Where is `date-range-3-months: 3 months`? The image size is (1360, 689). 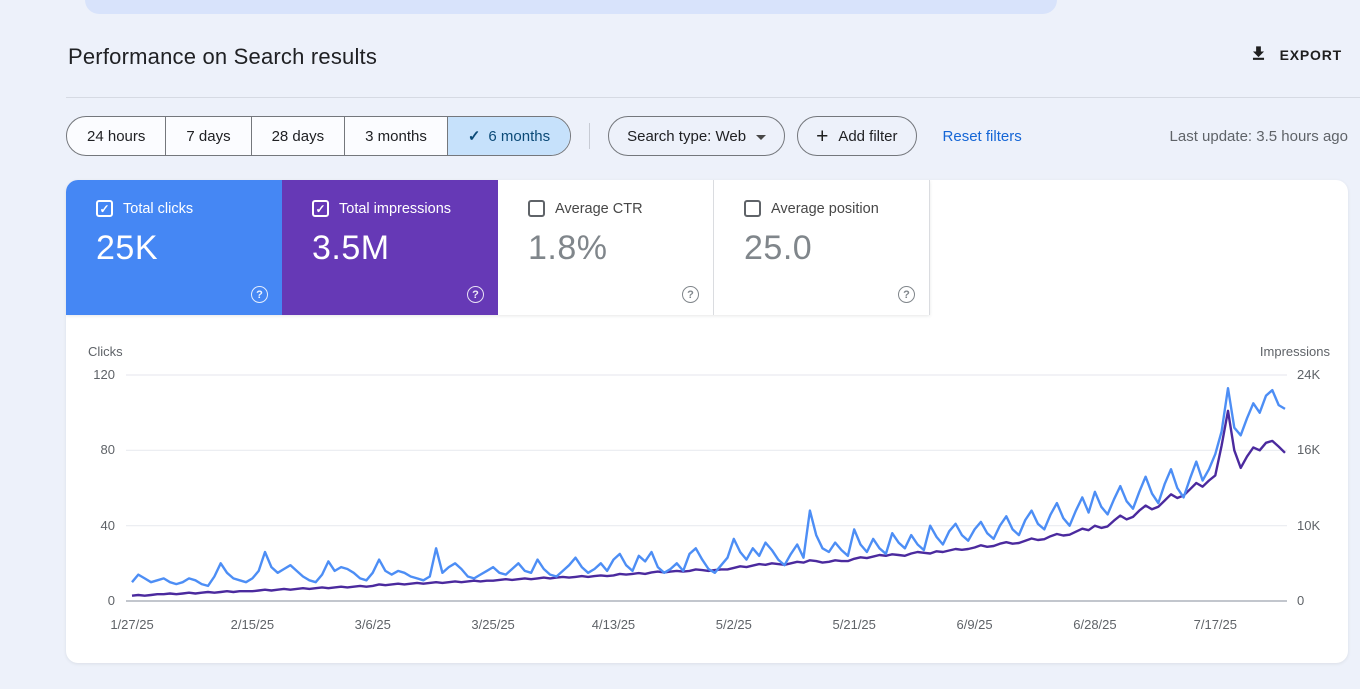
date-range-3-months: 3 months is located at coordinates (395, 136).